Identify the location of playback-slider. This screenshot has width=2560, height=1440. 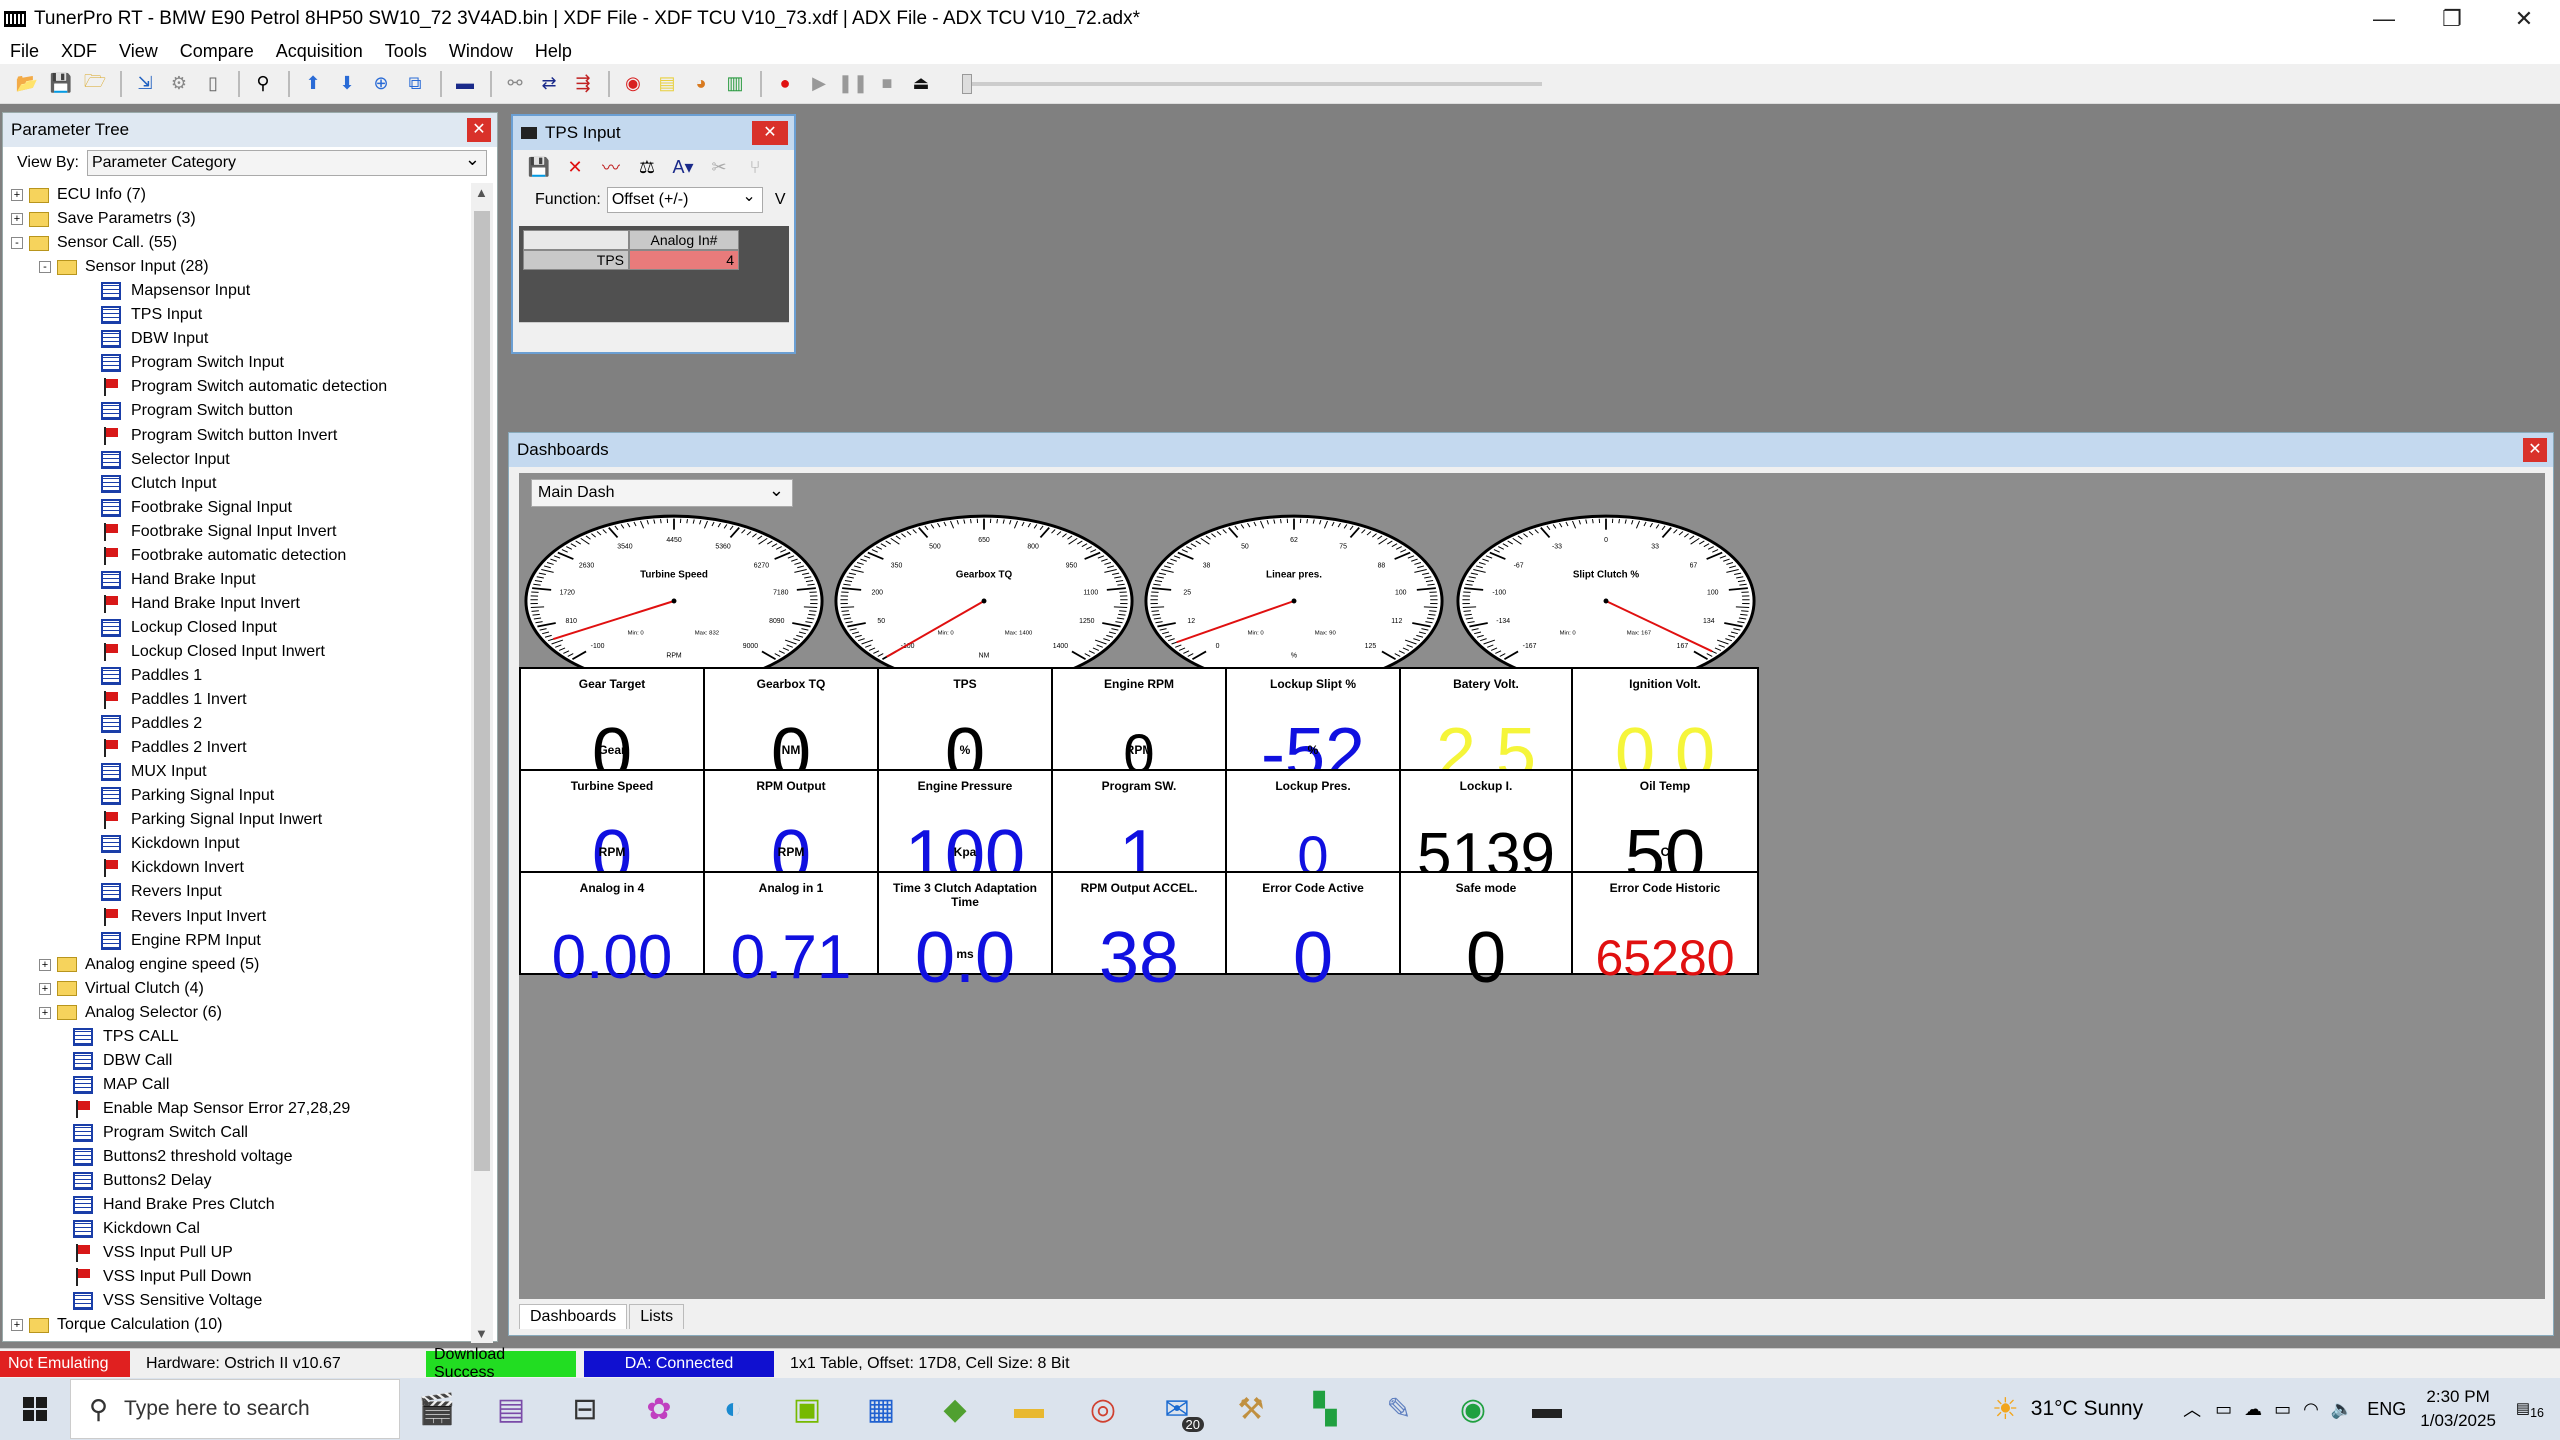
(1252, 83).